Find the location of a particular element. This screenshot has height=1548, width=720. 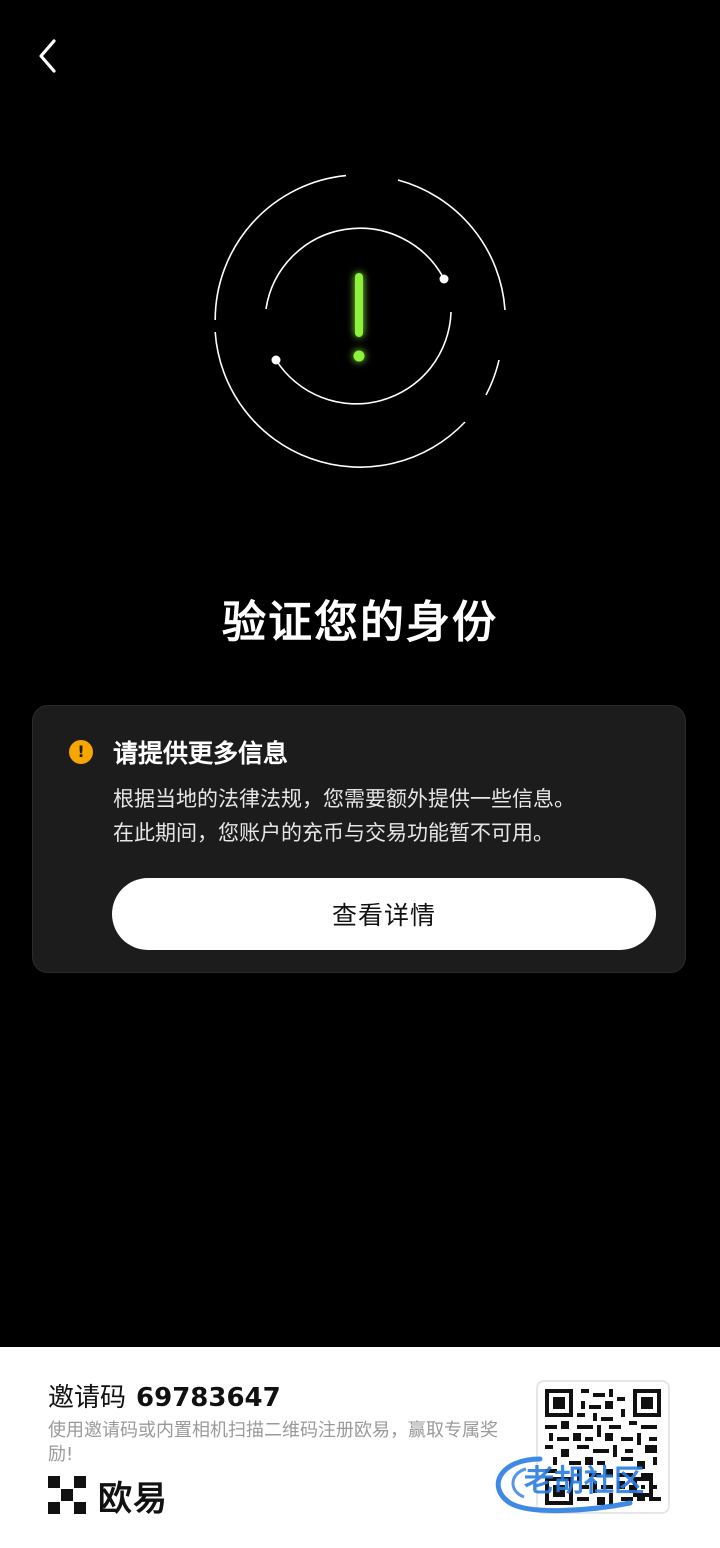

verification-illustration is located at coordinates (360, 320).